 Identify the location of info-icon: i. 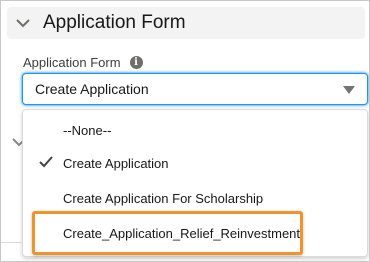
(136, 62).